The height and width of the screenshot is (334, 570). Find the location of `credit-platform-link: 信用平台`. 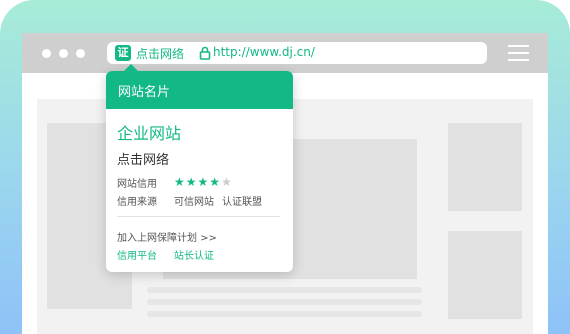

credit-platform-link: 信用平台 is located at coordinates (137, 254).